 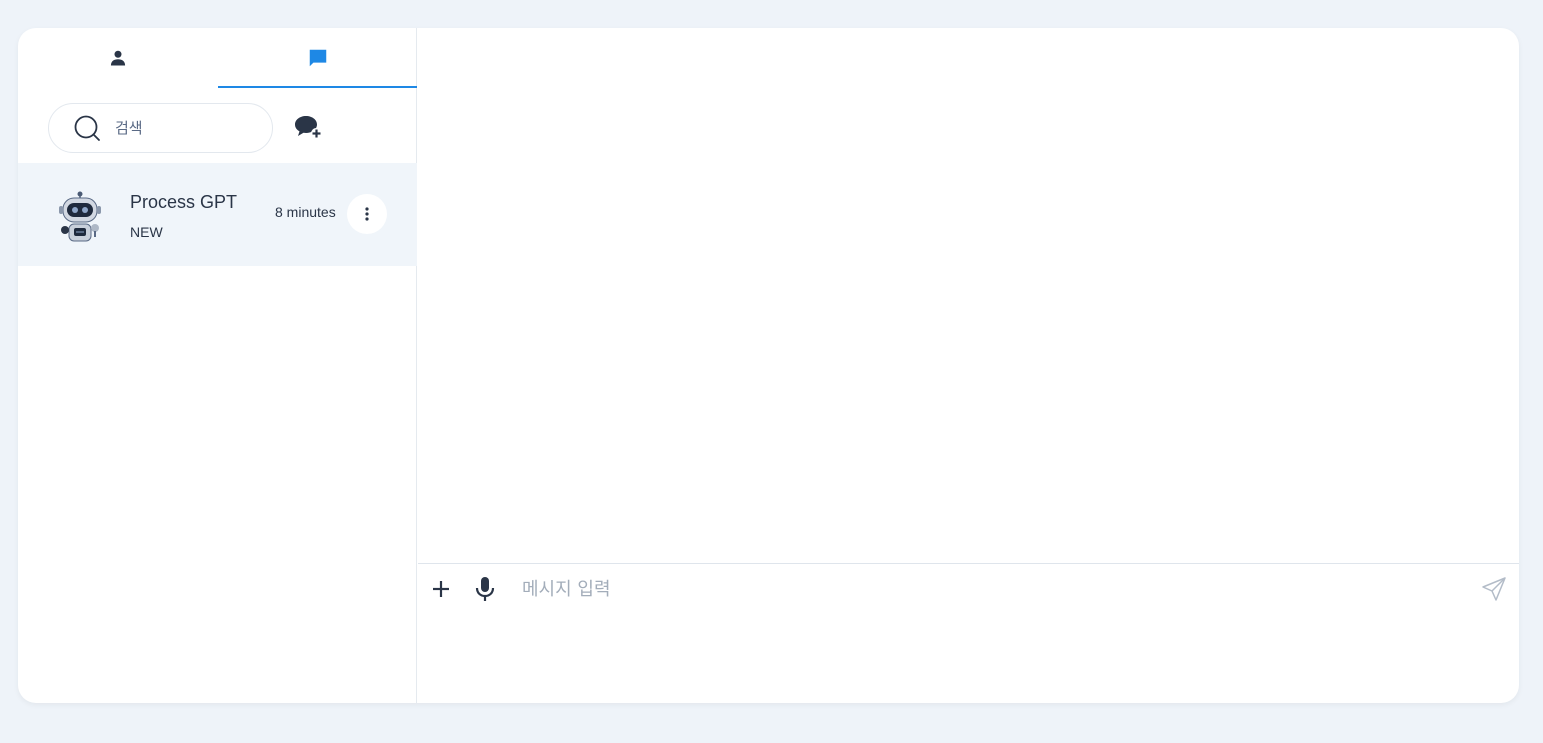 I want to click on plus-icon, so click(x=441, y=589).